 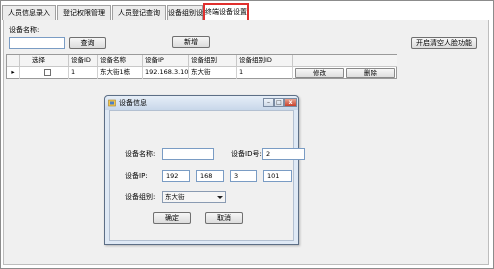 I want to click on column-header-device-group: 设备组别, so click(x=213, y=61).